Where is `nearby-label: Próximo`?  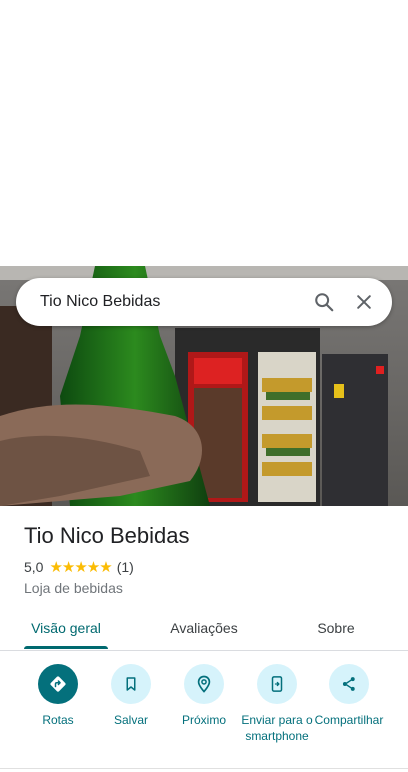 nearby-label: Próximo is located at coordinates (203, 720).